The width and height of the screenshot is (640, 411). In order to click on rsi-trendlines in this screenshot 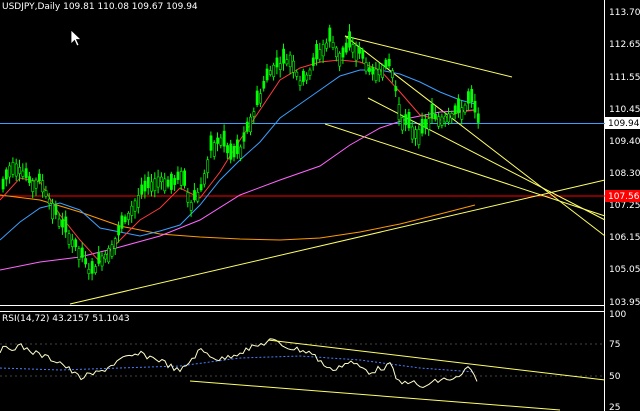, I will do `click(397, 375)`.